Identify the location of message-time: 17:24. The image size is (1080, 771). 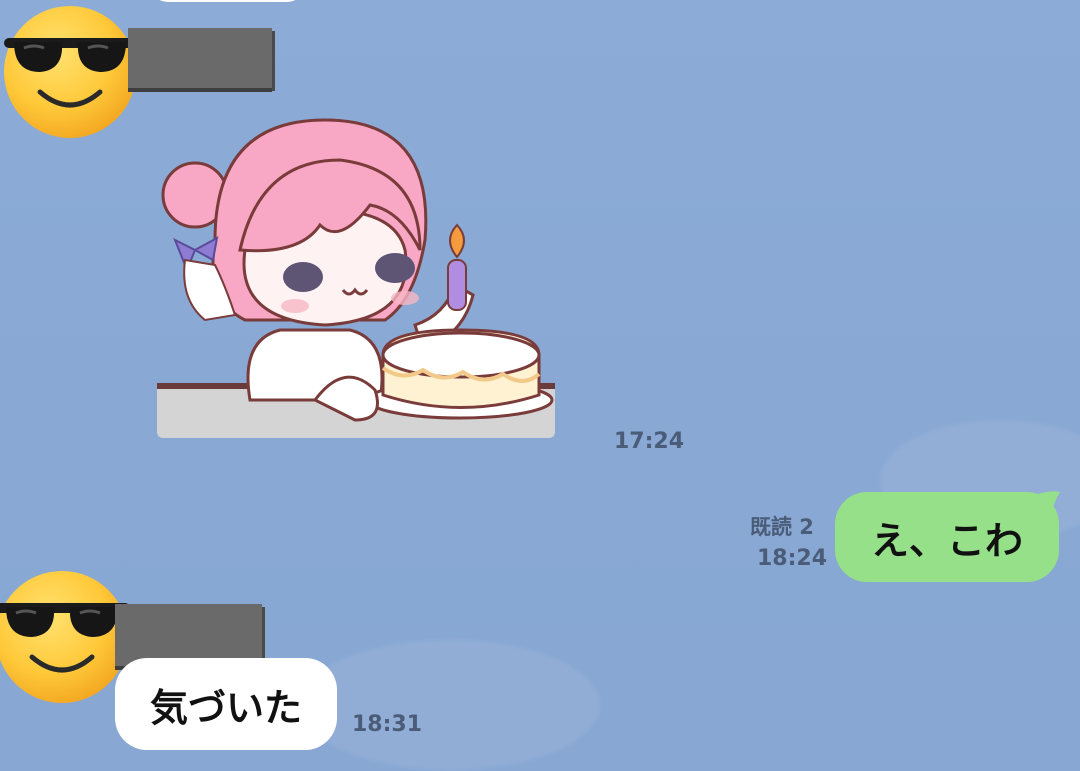
(649, 441).